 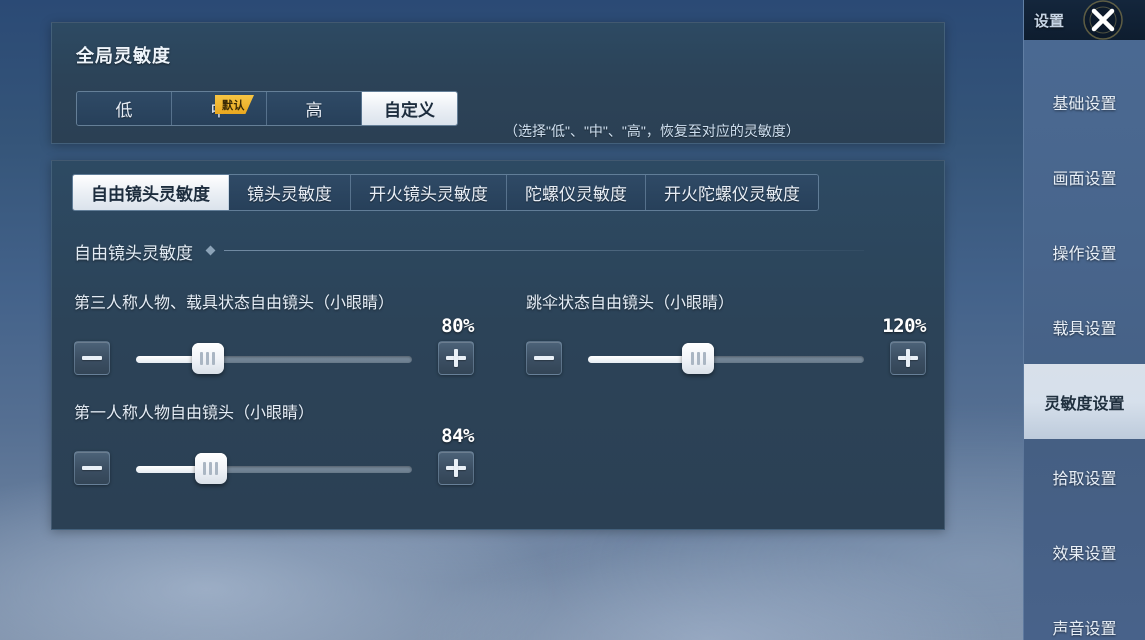 I want to click on preset-button-custom: 自定义, so click(x=409, y=108).